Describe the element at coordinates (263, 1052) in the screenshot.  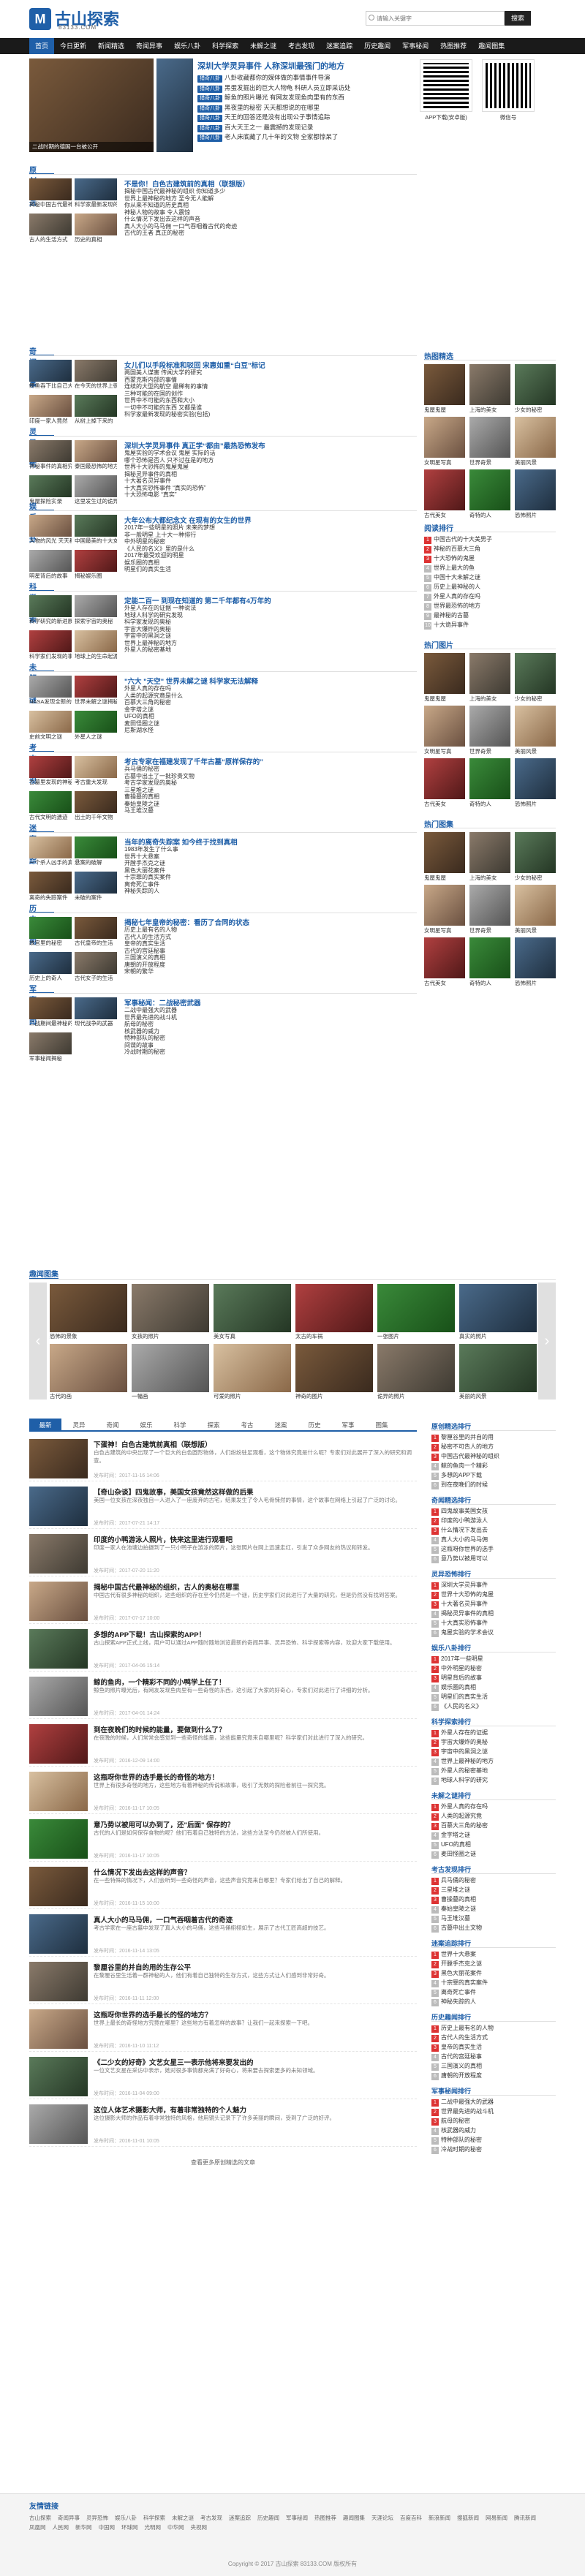
I see `section-list-item: 冷战时期的秘密` at that location.